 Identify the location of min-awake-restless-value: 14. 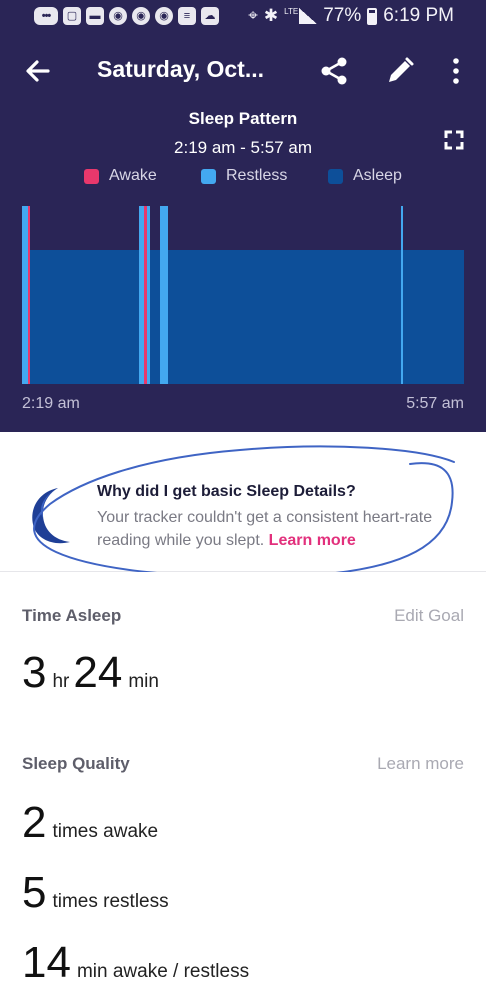
(46, 962).